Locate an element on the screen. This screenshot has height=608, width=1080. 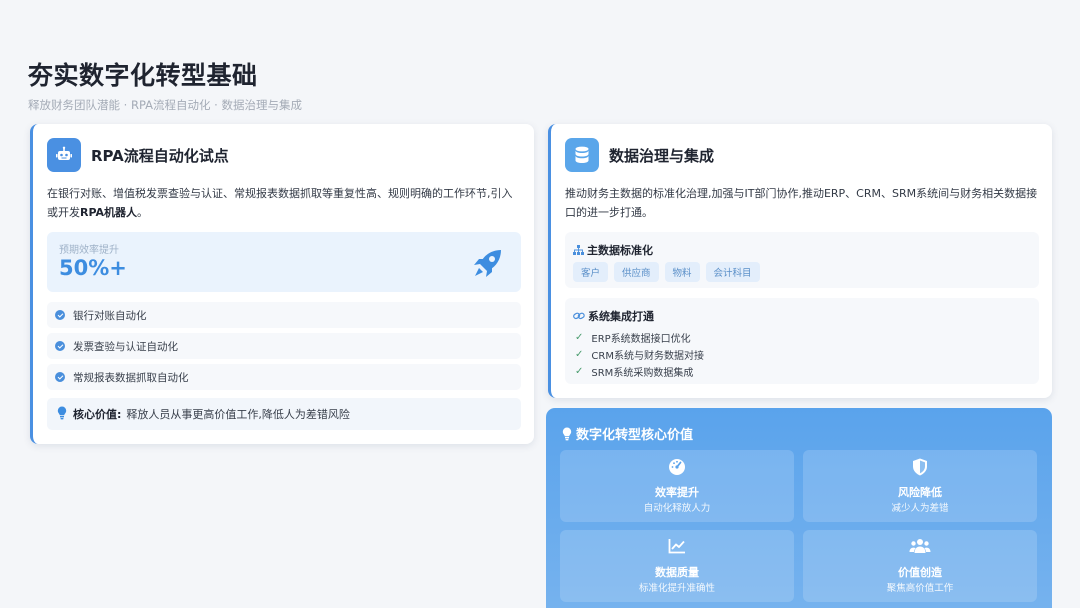
integration-title: 系统集成打通 is located at coordinates (621, 316).